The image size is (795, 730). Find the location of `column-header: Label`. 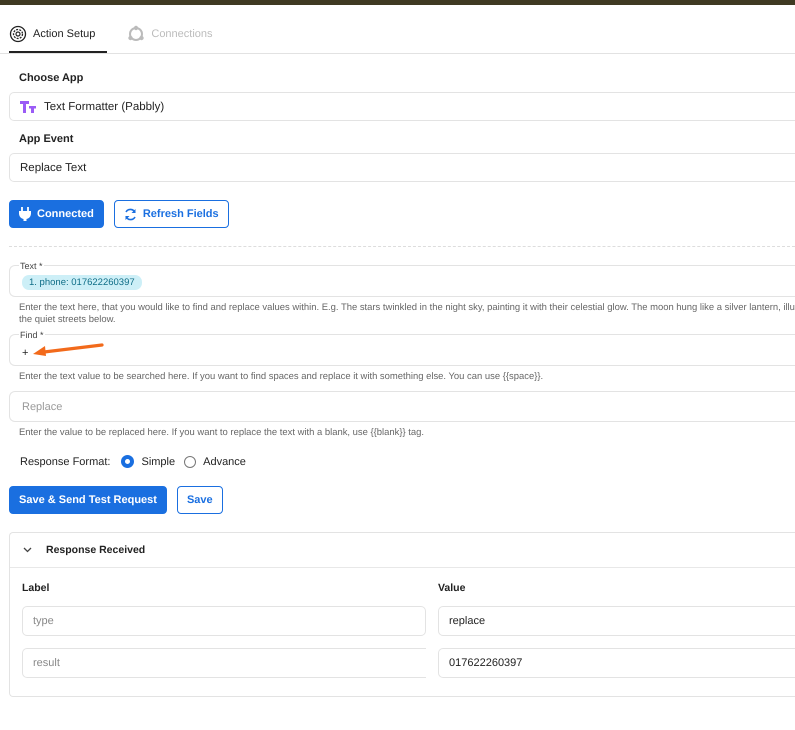

column-header: Label is located at coordinates (36, 588).